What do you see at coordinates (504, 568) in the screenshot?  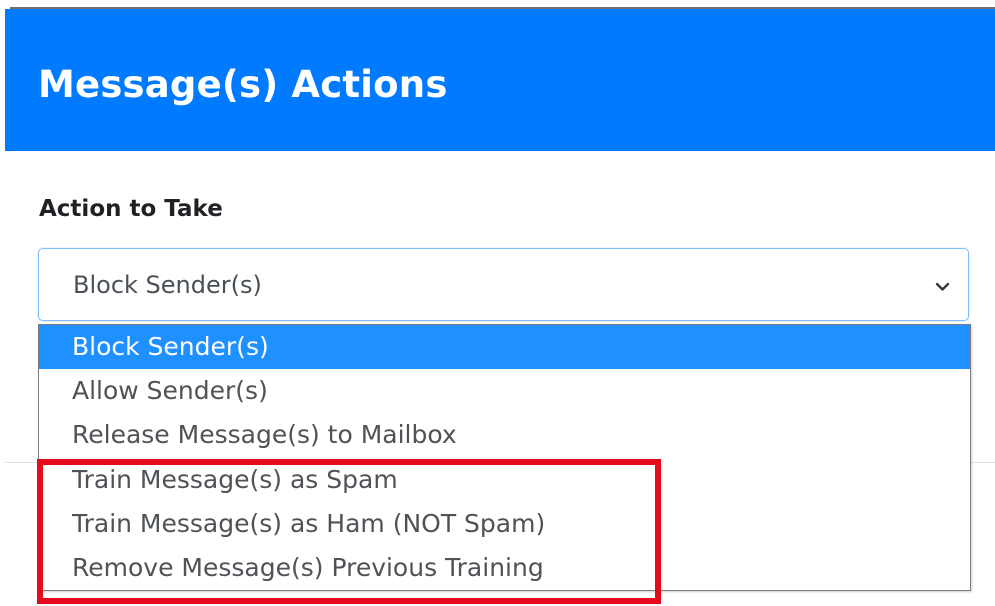 I see `dropdown-option-remove-training: Remove Message(s) Previous Training` at bounding box center [504, 568].